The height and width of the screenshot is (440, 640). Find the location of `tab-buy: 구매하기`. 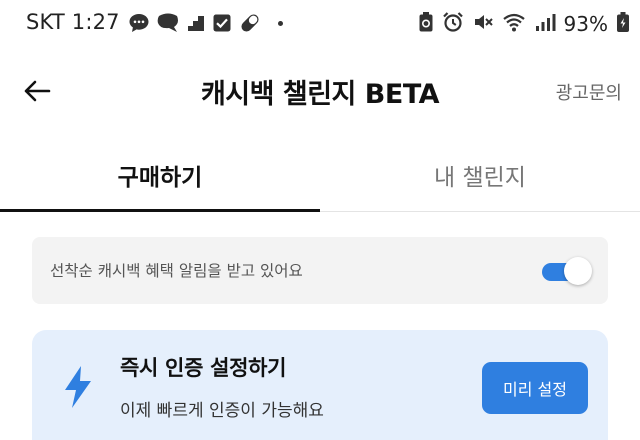

tab-buy: 구매하기 is located at coordinates (160, 175).